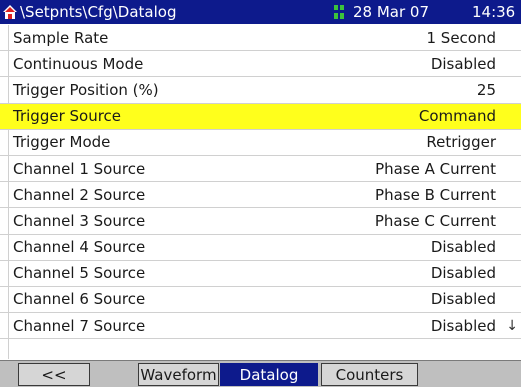 The image size is (521, 387). What do you see at coordinates (486, 89) in the screenshot?
I see `setting-value: 25` at bounding box center [486, 89].